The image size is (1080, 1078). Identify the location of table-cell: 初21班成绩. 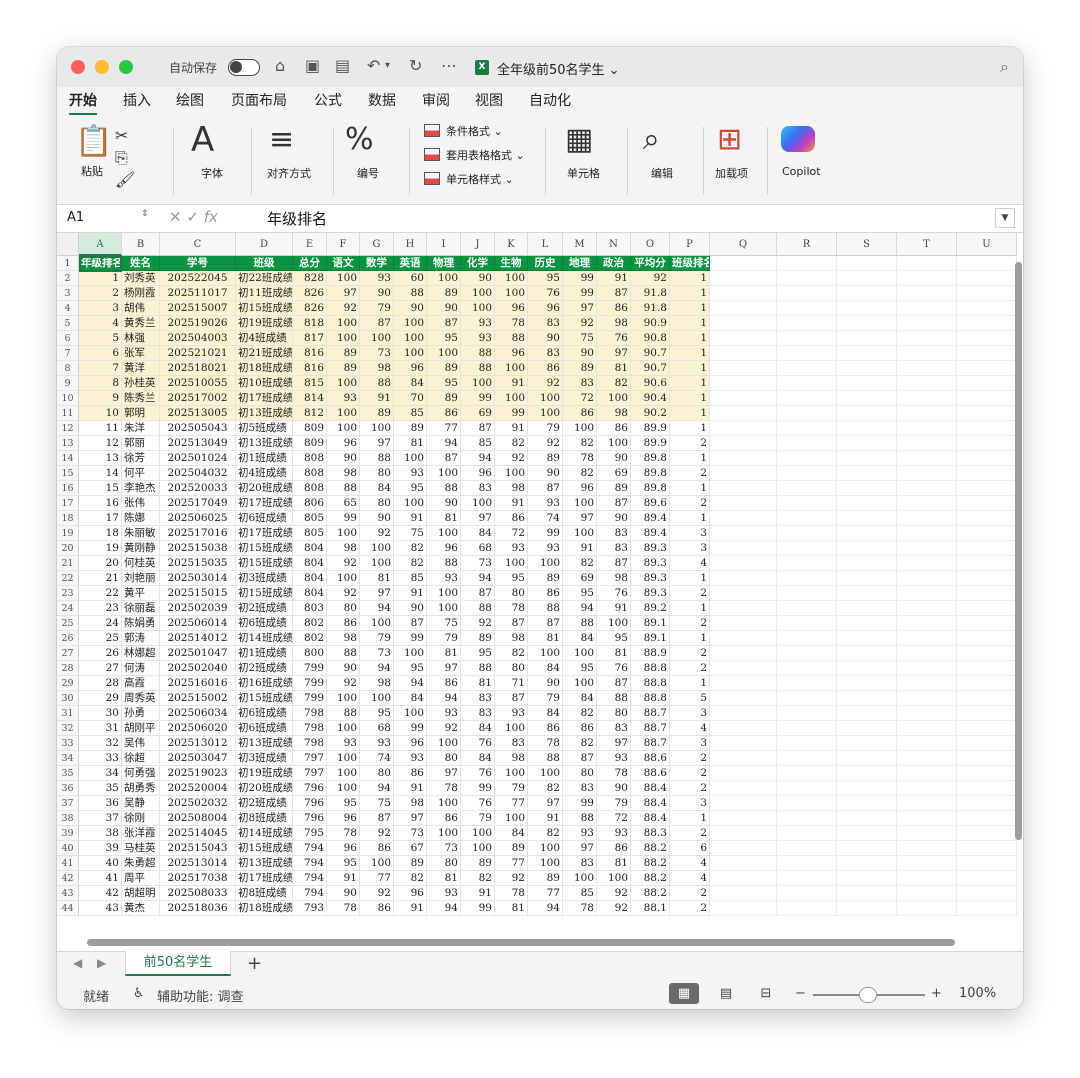
(264, 353).